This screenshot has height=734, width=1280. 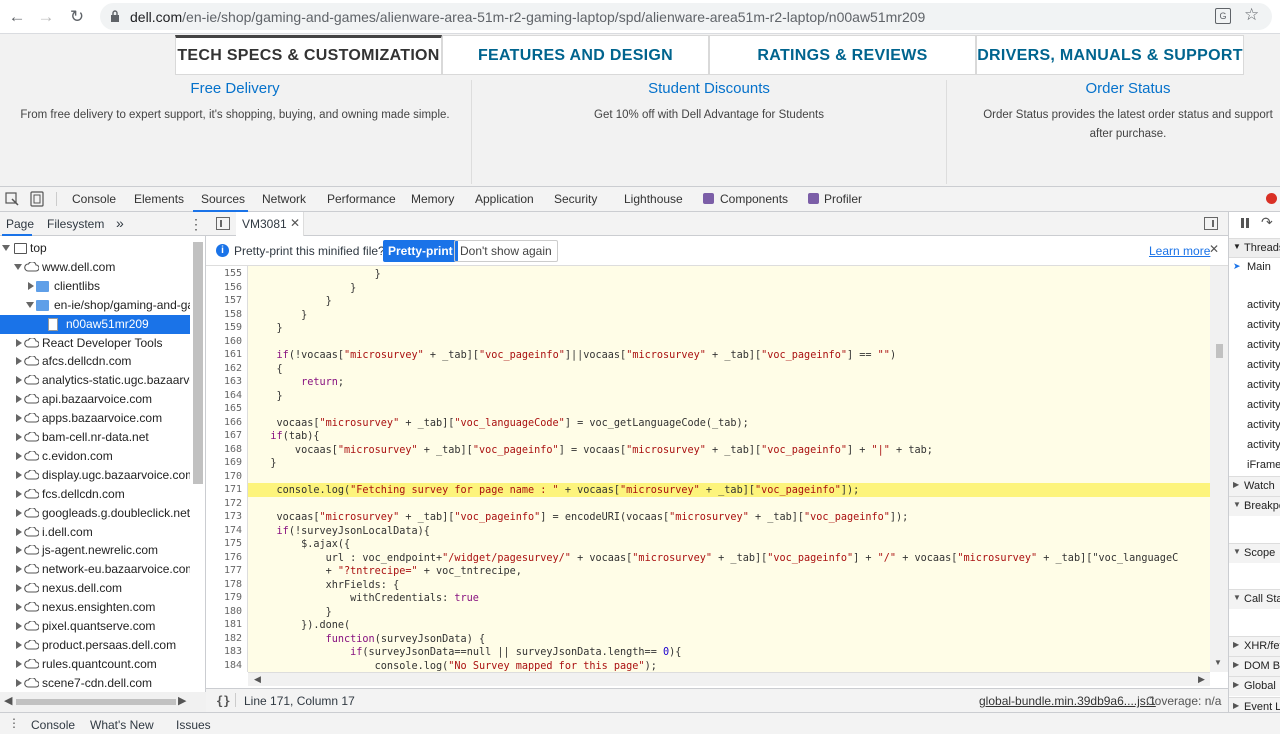 What do you see at coordinates (284, 199) in the screenshot?
I see `tab-network: Network` at bounding box center [284, 199].